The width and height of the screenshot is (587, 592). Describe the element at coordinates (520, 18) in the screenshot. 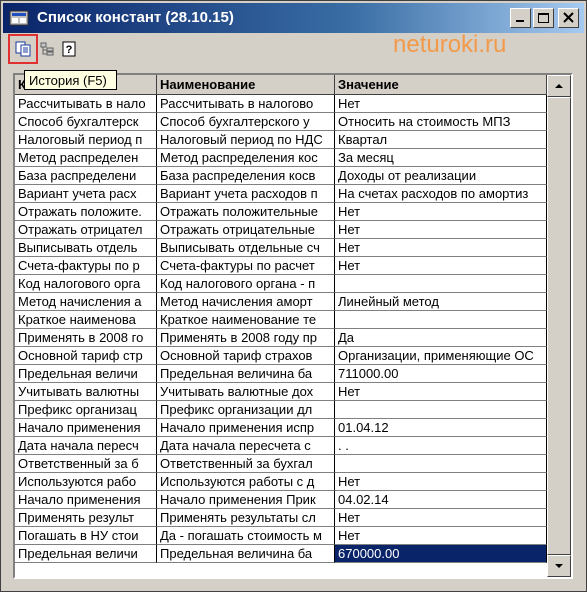

I see `minimize-button` at that location.